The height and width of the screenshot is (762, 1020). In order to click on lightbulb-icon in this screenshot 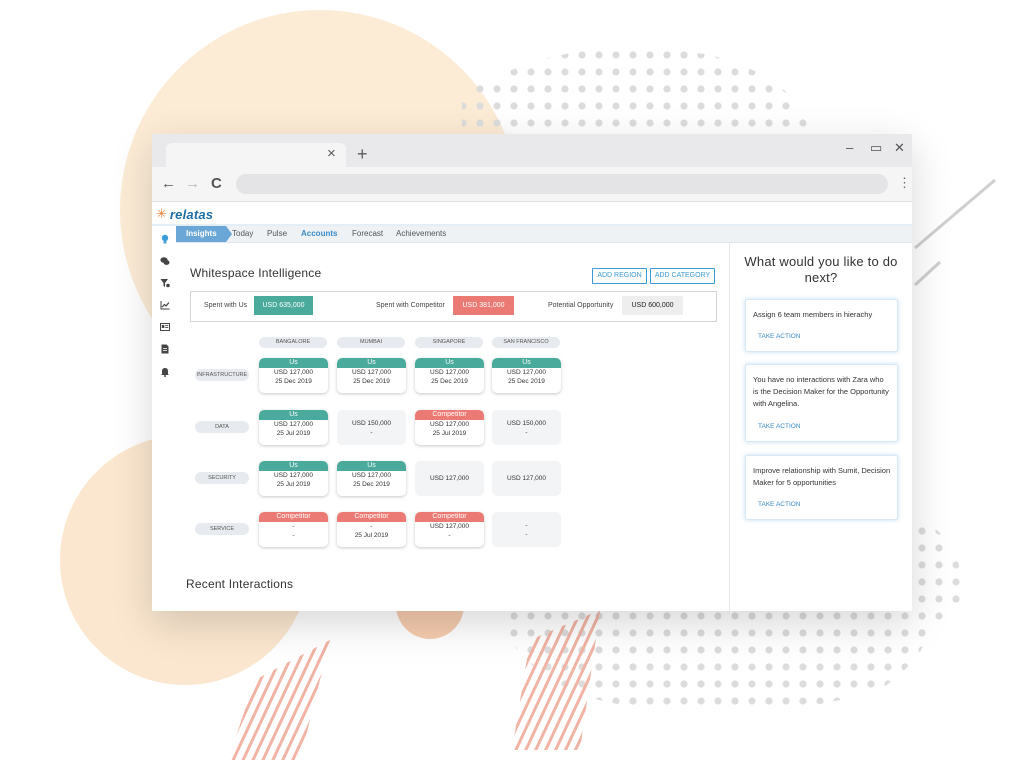, I will do `click(165, 239)`.